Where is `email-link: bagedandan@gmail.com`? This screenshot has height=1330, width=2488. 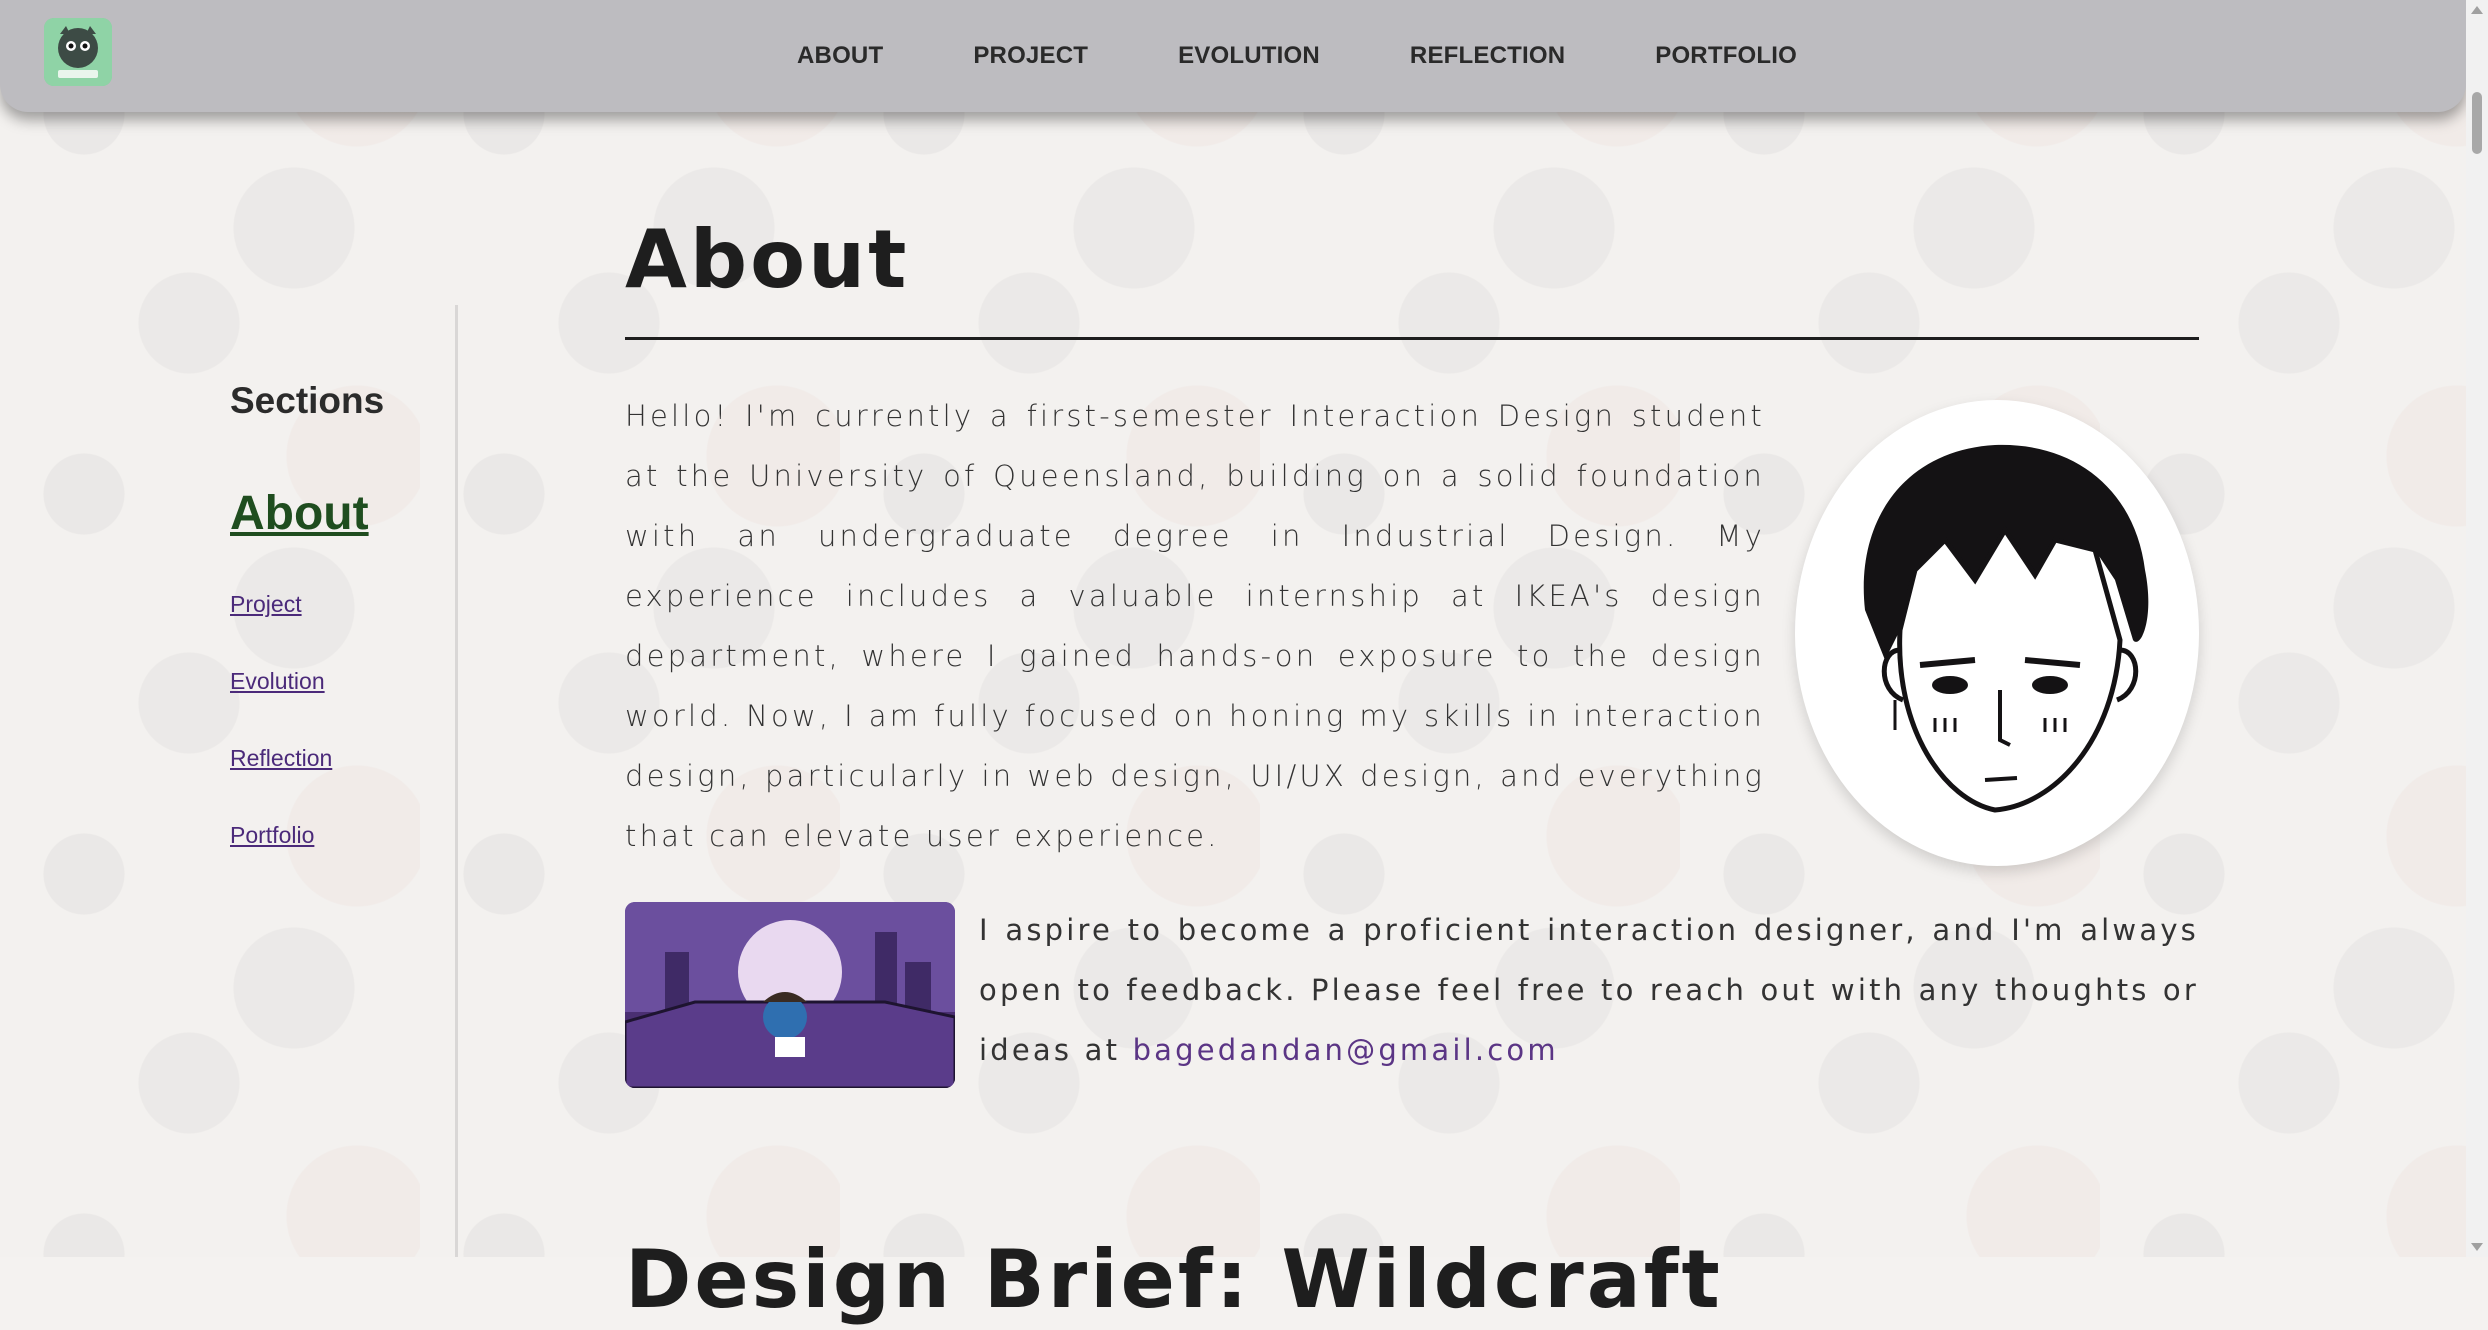
email-link: bagedandan@gmail.com is located at coordinates (1346, 1050).